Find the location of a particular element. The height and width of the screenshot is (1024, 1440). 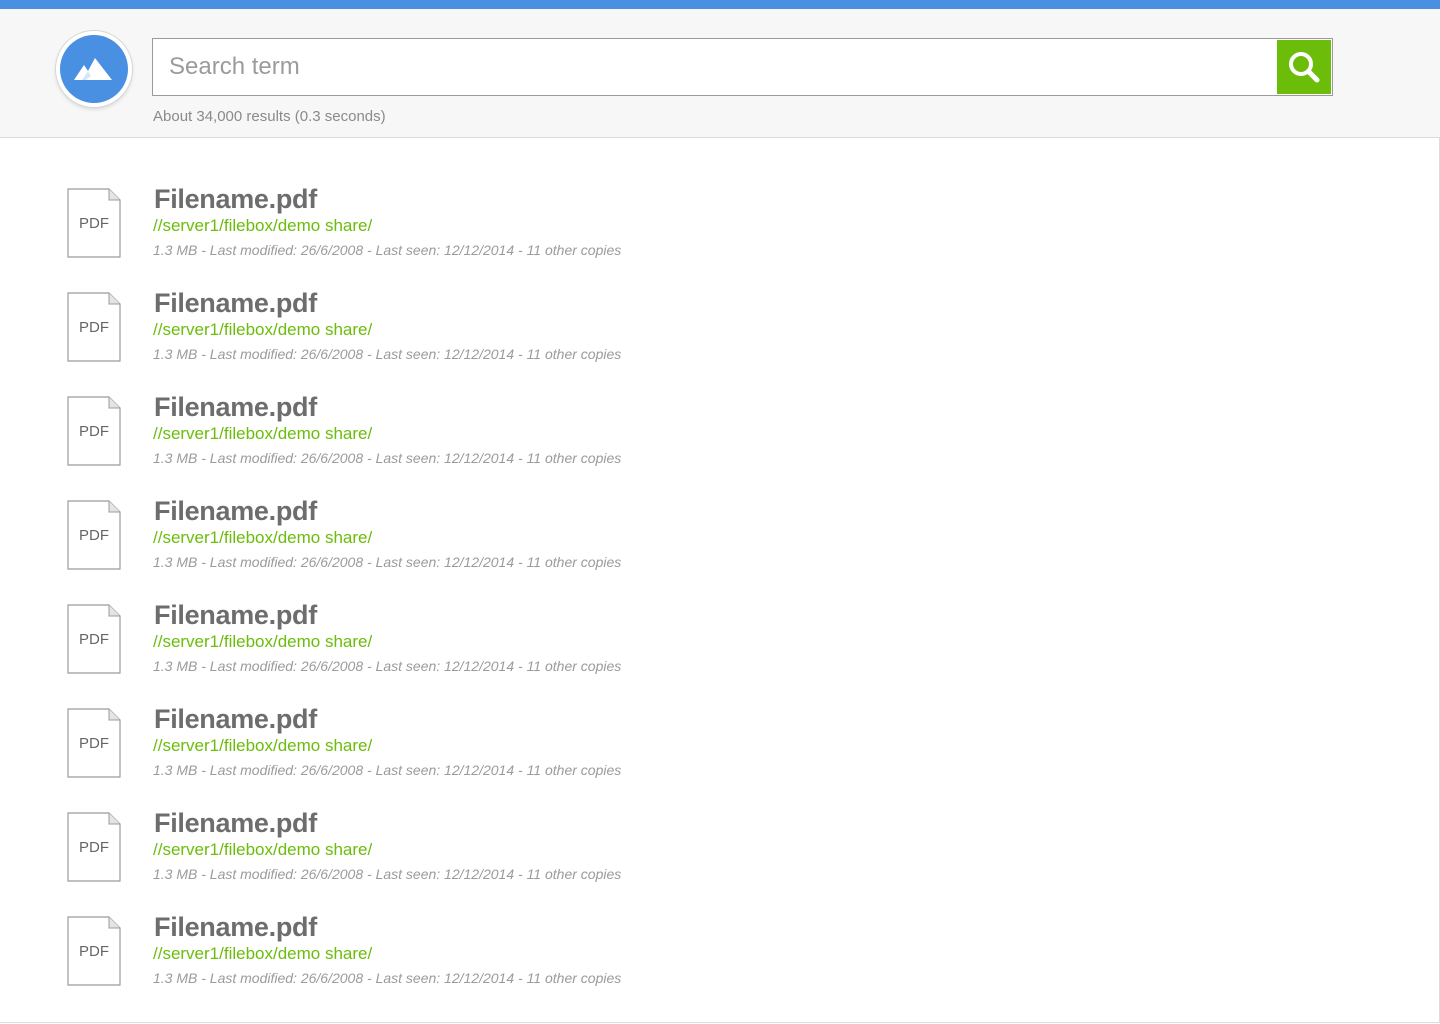

logo-badge is located at coordinates (94, 69).